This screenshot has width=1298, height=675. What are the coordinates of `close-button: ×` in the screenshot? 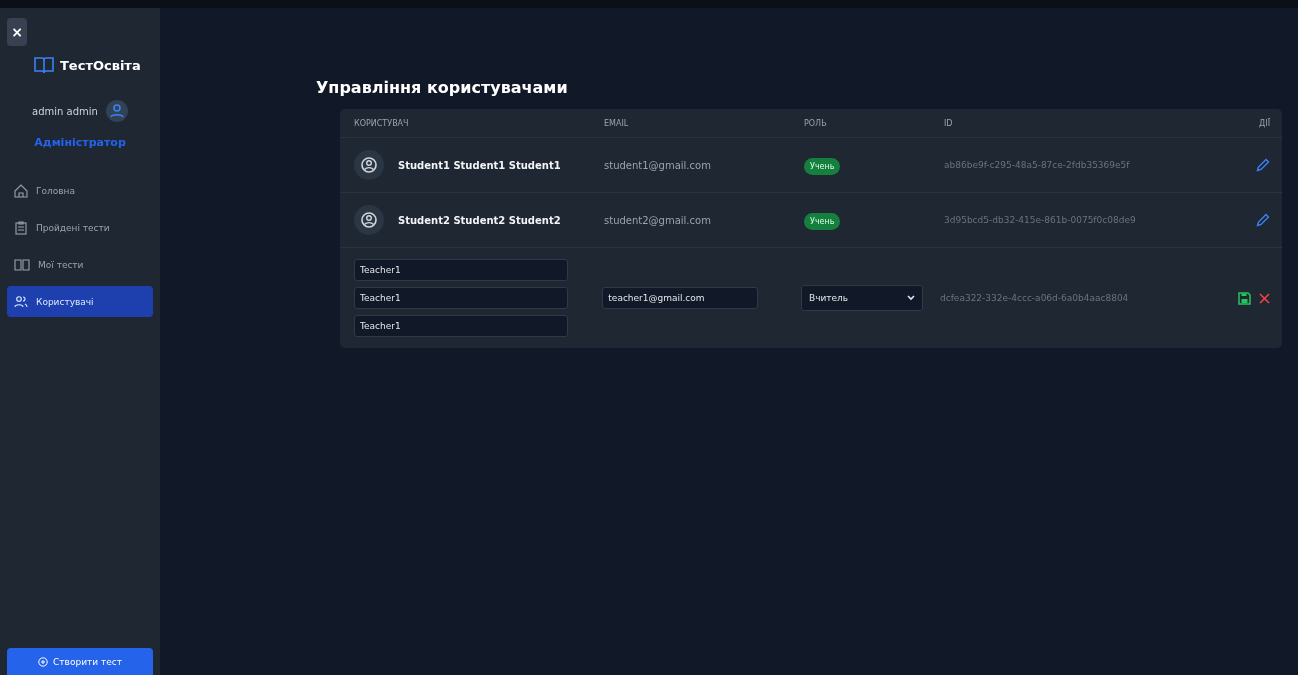 It's located at (17, 32).